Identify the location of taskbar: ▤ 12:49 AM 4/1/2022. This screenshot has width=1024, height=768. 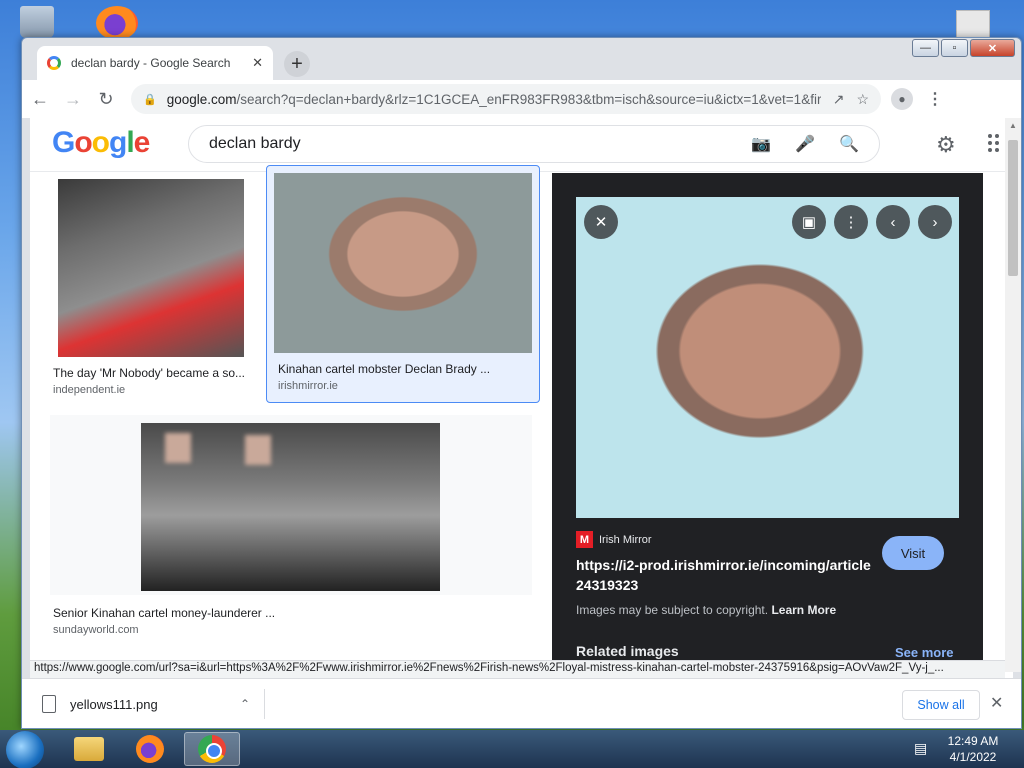
(512, 749).